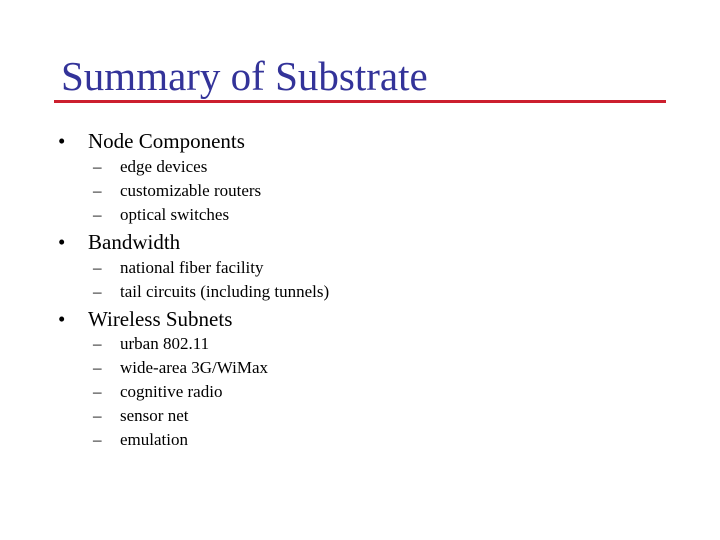 The image size is (720, 540). What do you see at coordinates (360, 101) in the screenshot?
I see `title-underline` at bounding box center [360, 101].